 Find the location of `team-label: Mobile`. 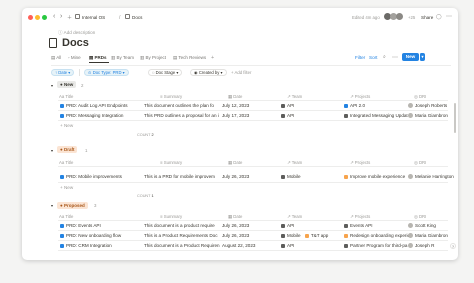

team-label: Mobile is located at coordinates (294, 176).